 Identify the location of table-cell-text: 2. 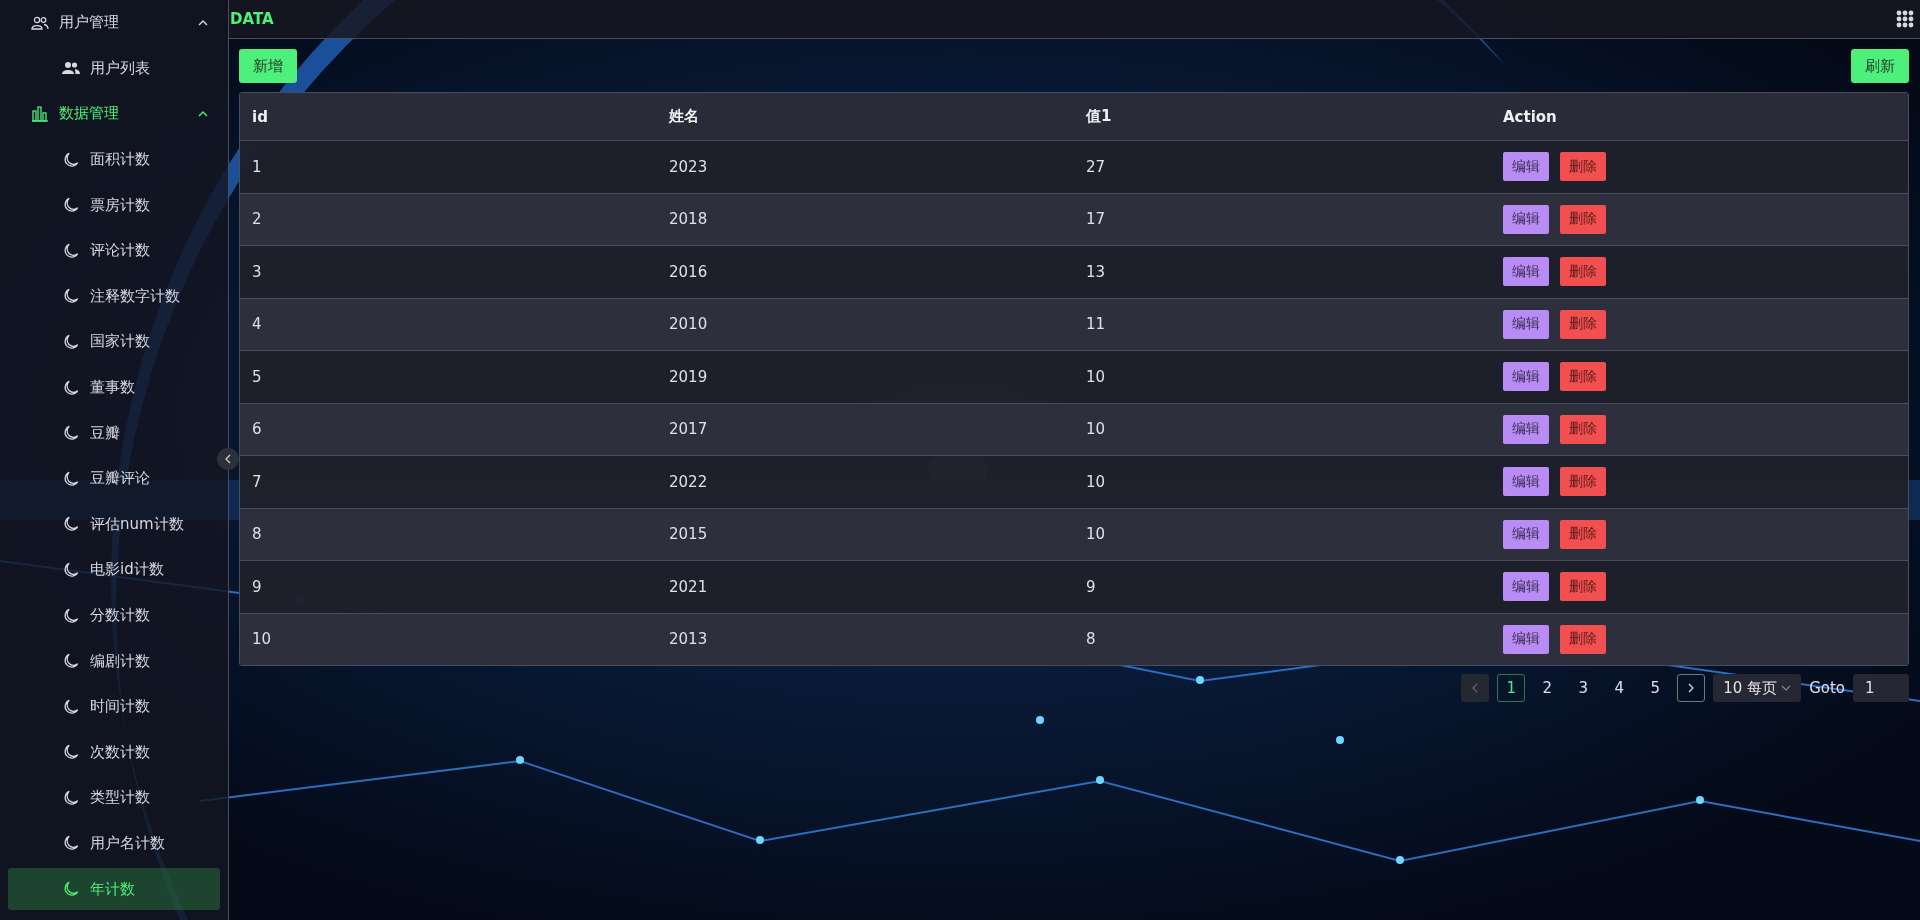
(257, 219).